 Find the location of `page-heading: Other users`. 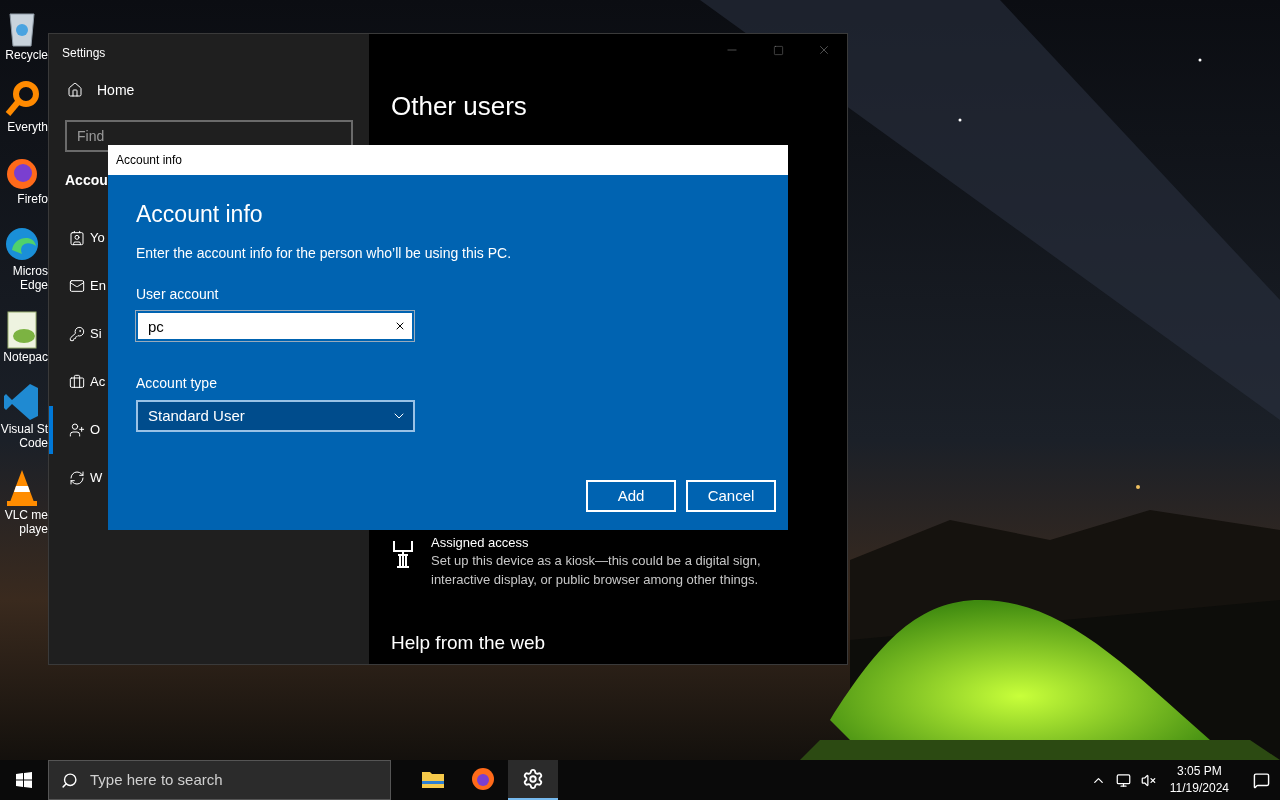

page-heading: Other users is located at coordinates (459, 106).